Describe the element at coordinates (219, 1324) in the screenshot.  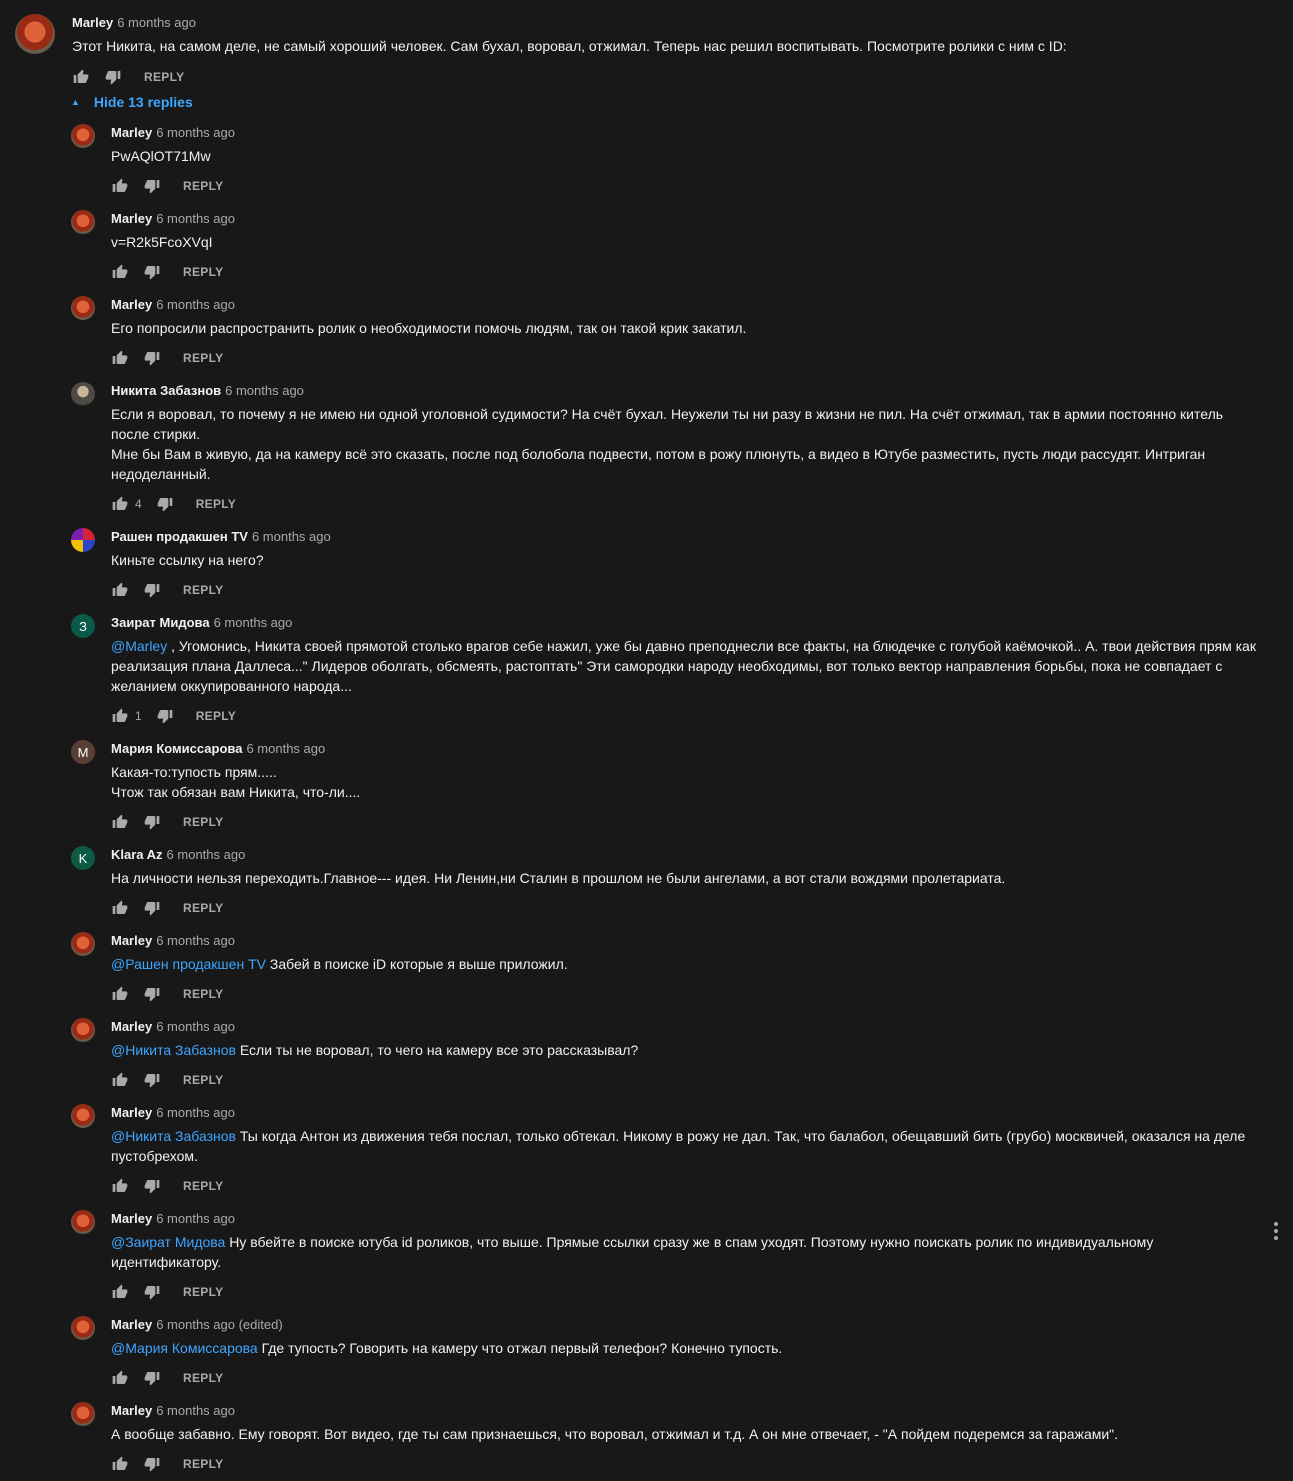
I see `comment-time: 6 months ago (edited)` at that location.